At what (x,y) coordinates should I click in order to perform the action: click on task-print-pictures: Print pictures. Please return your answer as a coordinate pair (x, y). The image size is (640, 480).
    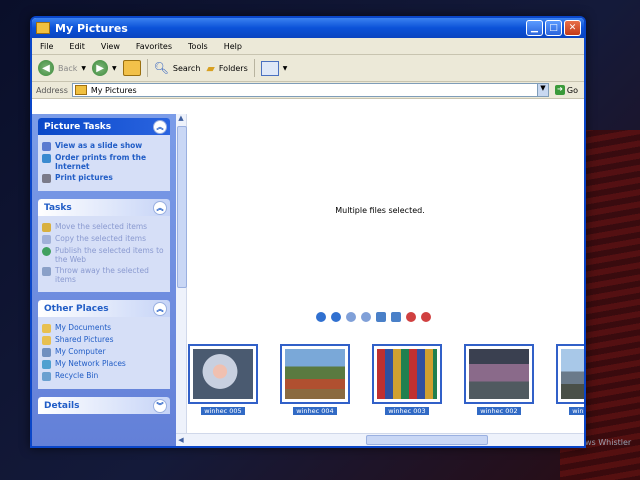
    Looking at the image, I should click on (104, 178).